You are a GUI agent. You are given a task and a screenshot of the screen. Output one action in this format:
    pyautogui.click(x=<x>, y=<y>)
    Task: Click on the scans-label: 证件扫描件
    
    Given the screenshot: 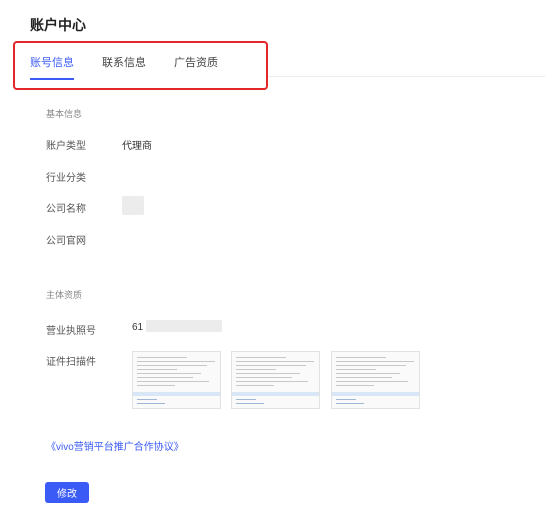 What is the action you would take?
    pyautogui.click(x=71, y=362)
    